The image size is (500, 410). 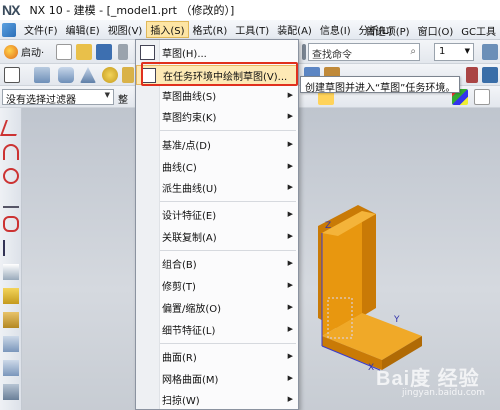 What do you see at coordinates (11, 272) in the screenshot?
I see `offset-tool-icon` at bounding box center [11, 272].